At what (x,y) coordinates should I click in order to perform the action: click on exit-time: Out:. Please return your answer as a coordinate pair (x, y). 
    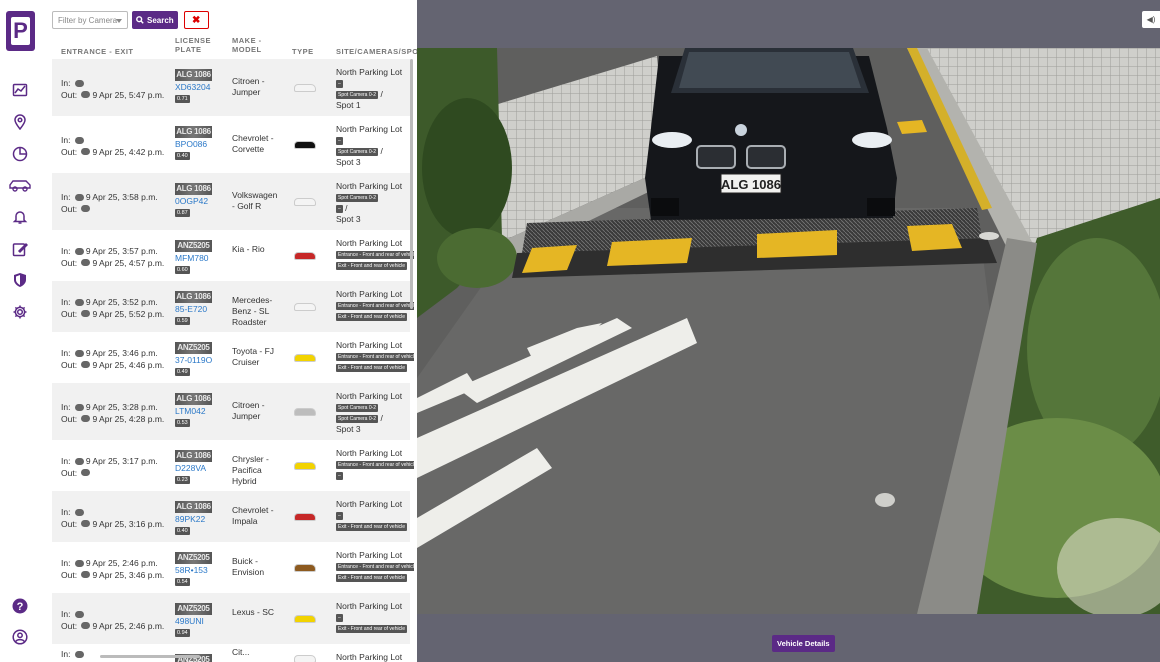
    Looking at the image, I should click on (116, 474).